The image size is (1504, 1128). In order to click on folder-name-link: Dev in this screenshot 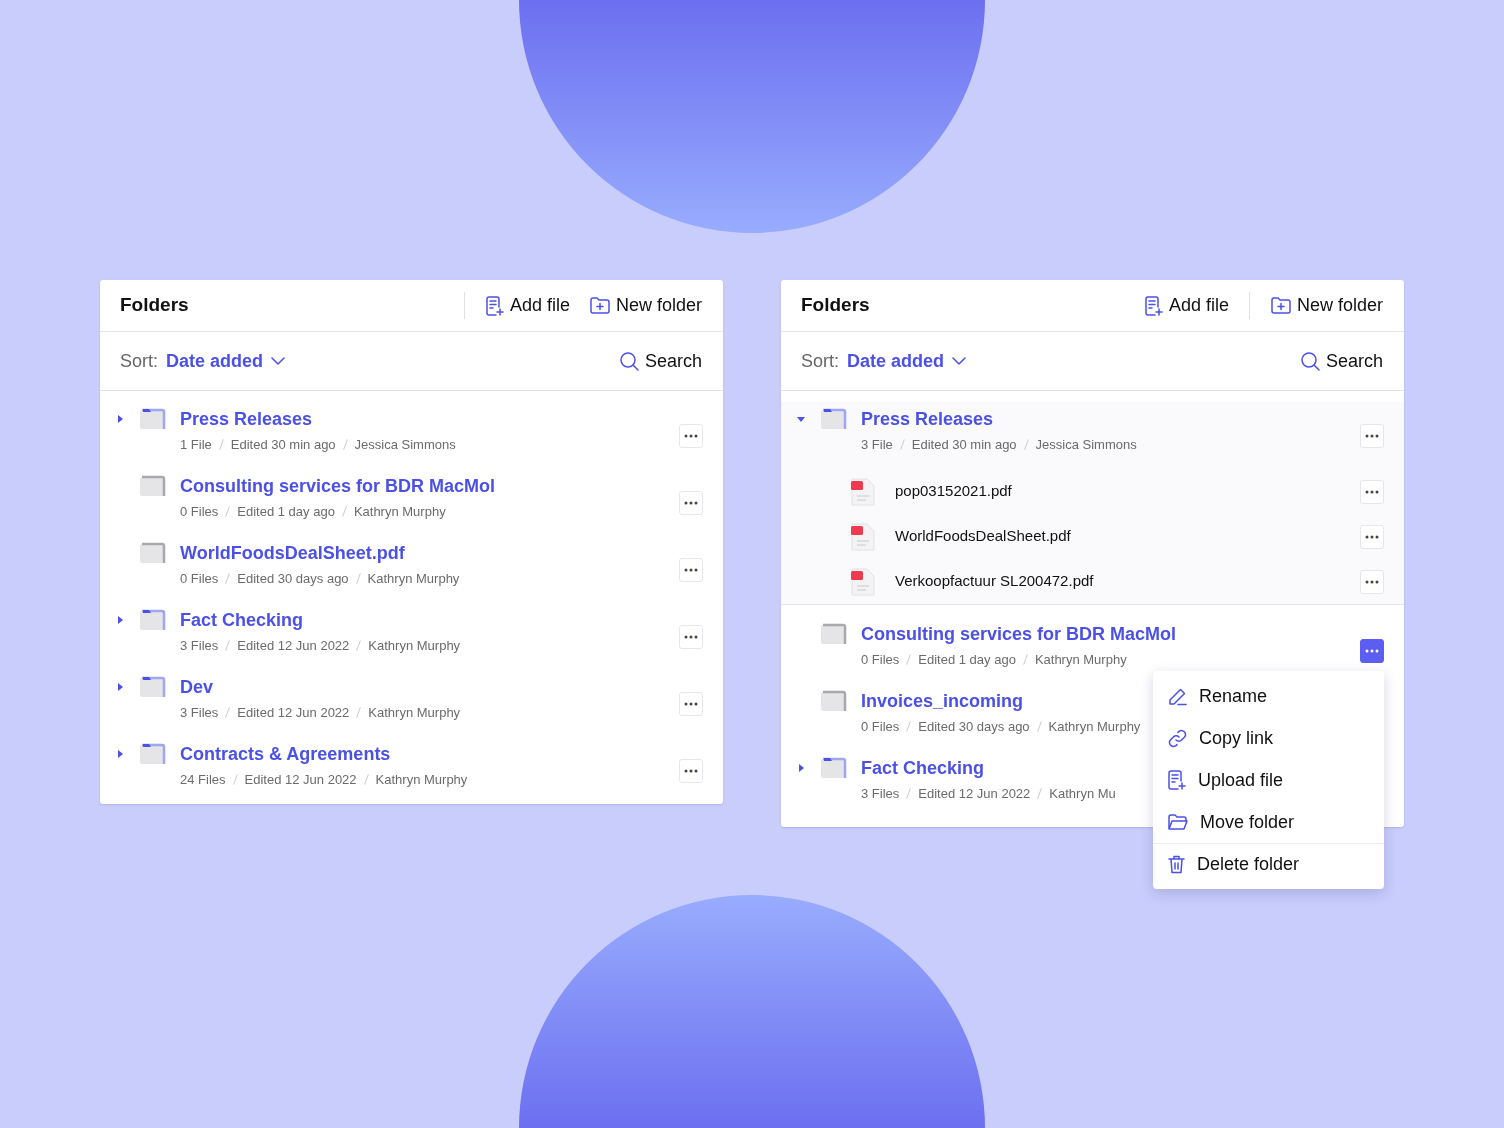, I will do `click(320, 687)`.